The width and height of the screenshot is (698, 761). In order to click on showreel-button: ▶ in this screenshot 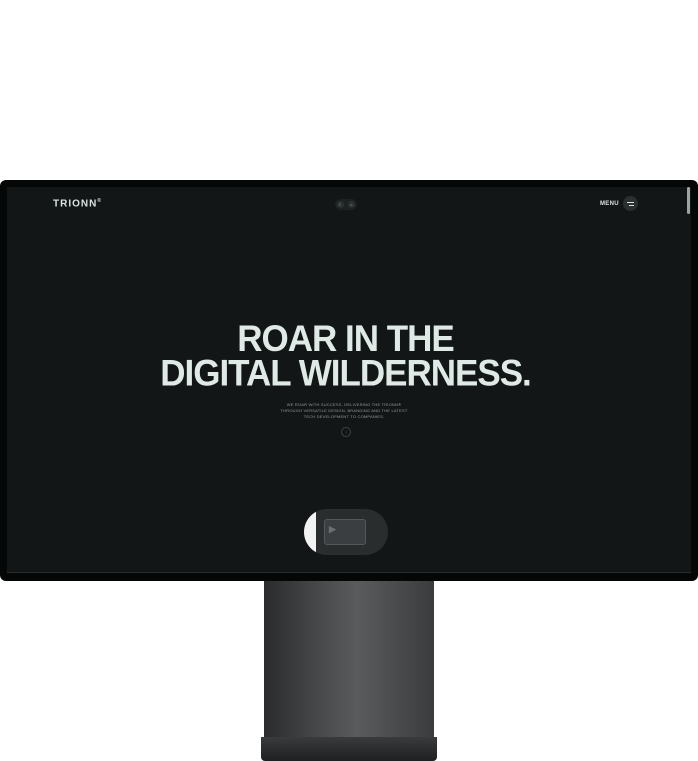, I will do `click(346, 532)`.